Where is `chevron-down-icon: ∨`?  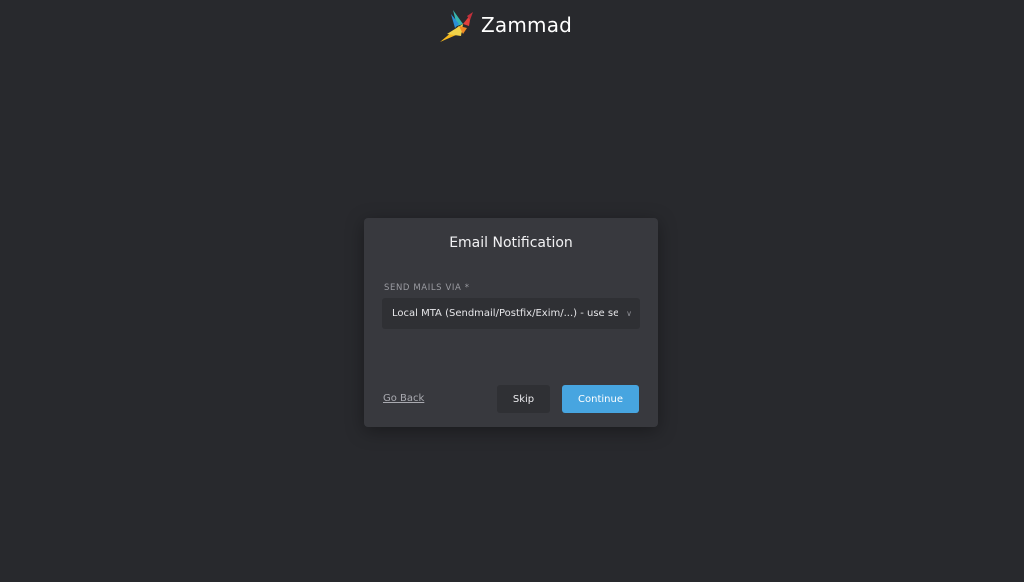
chevron-down-icon: ∨ is located at coordinates (629, 313).